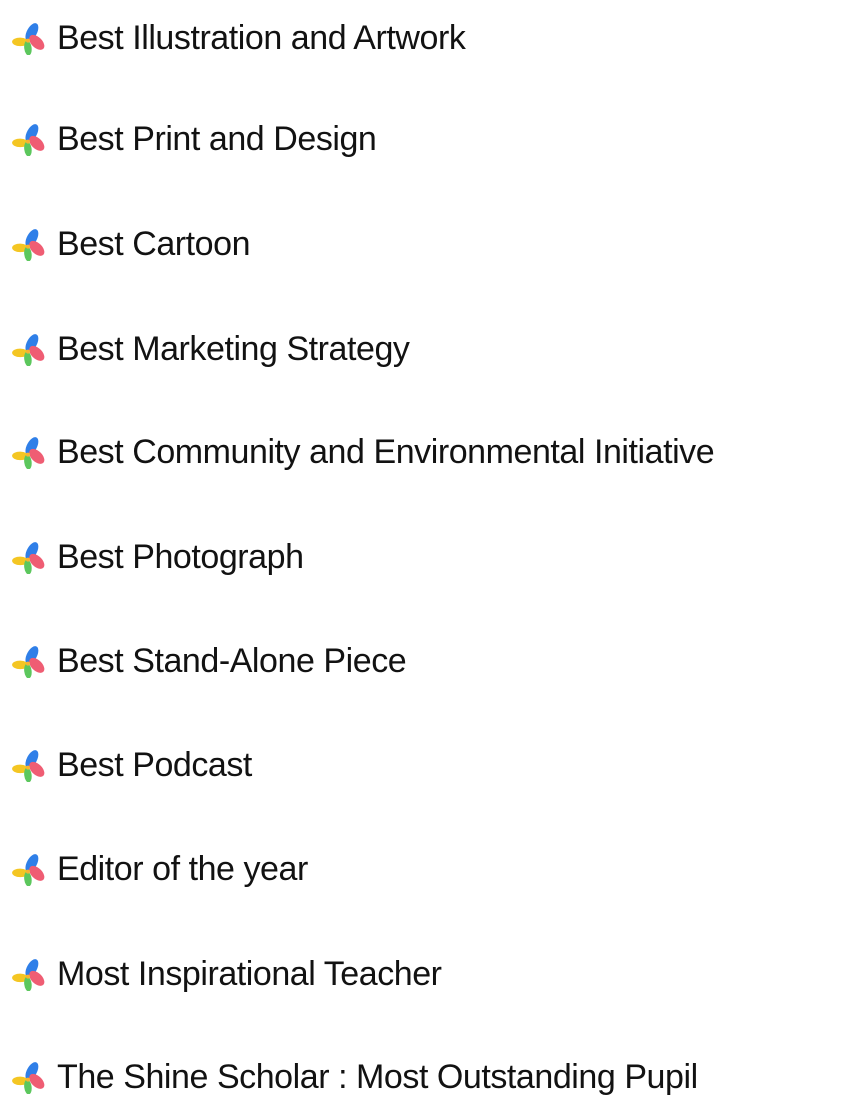 The height and width of the screenshot is (1099, 846). I want to click on award-label: Best Photograph, so click(180, 557).